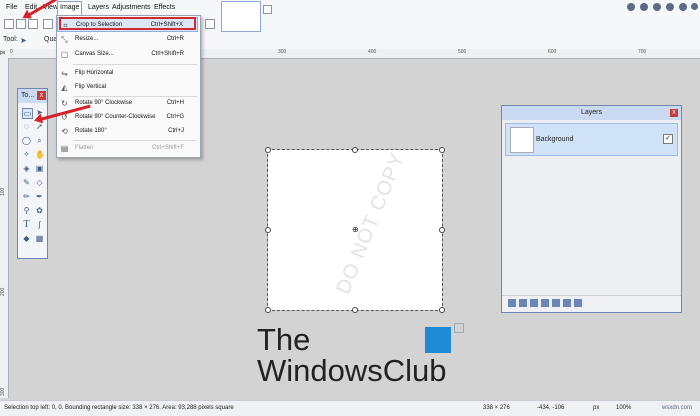 This screenshot has height=416, width=700. What do you see at coordinates (127, 39) in the screenshot?
I see `menu-item-resize: ⤡ Resize... Ctrl+R` at bounding box center [127, 39].